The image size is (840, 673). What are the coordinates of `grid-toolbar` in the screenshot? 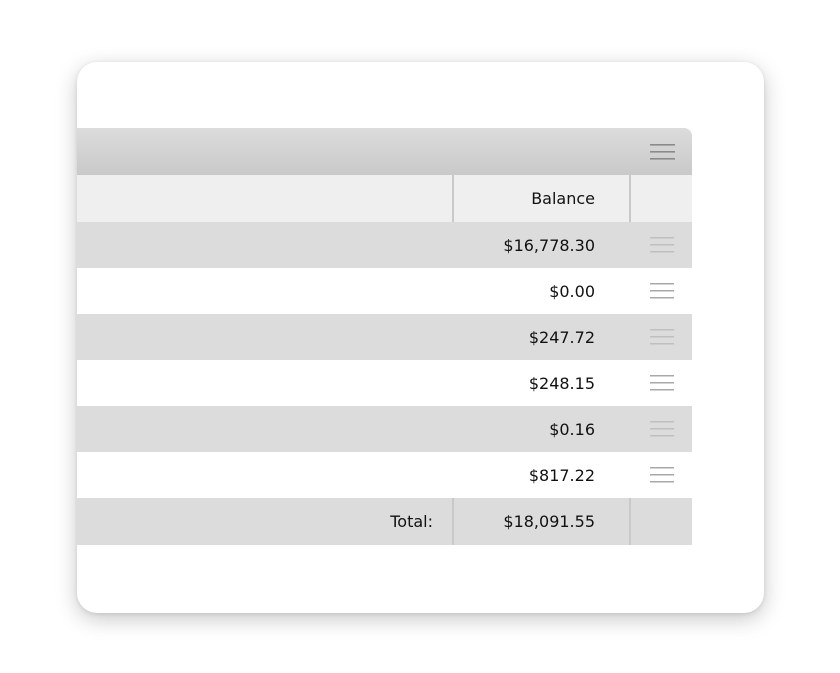 It's located at (384, 151).